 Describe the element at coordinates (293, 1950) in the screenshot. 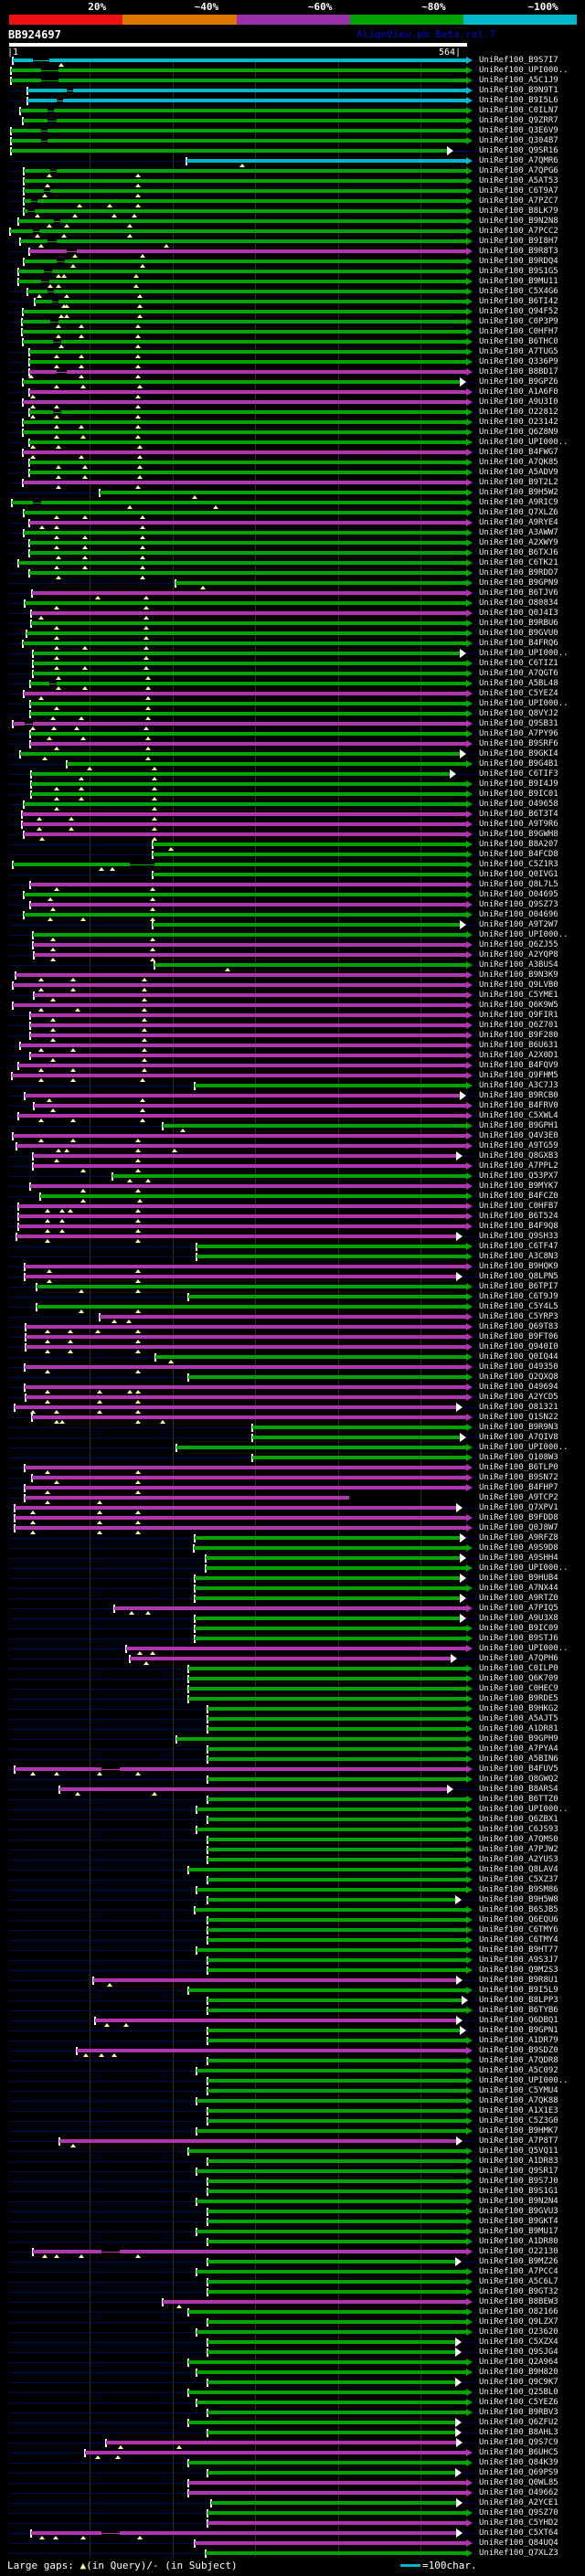

I see `alignment-row: UniRef100_B9HT77` at that location.